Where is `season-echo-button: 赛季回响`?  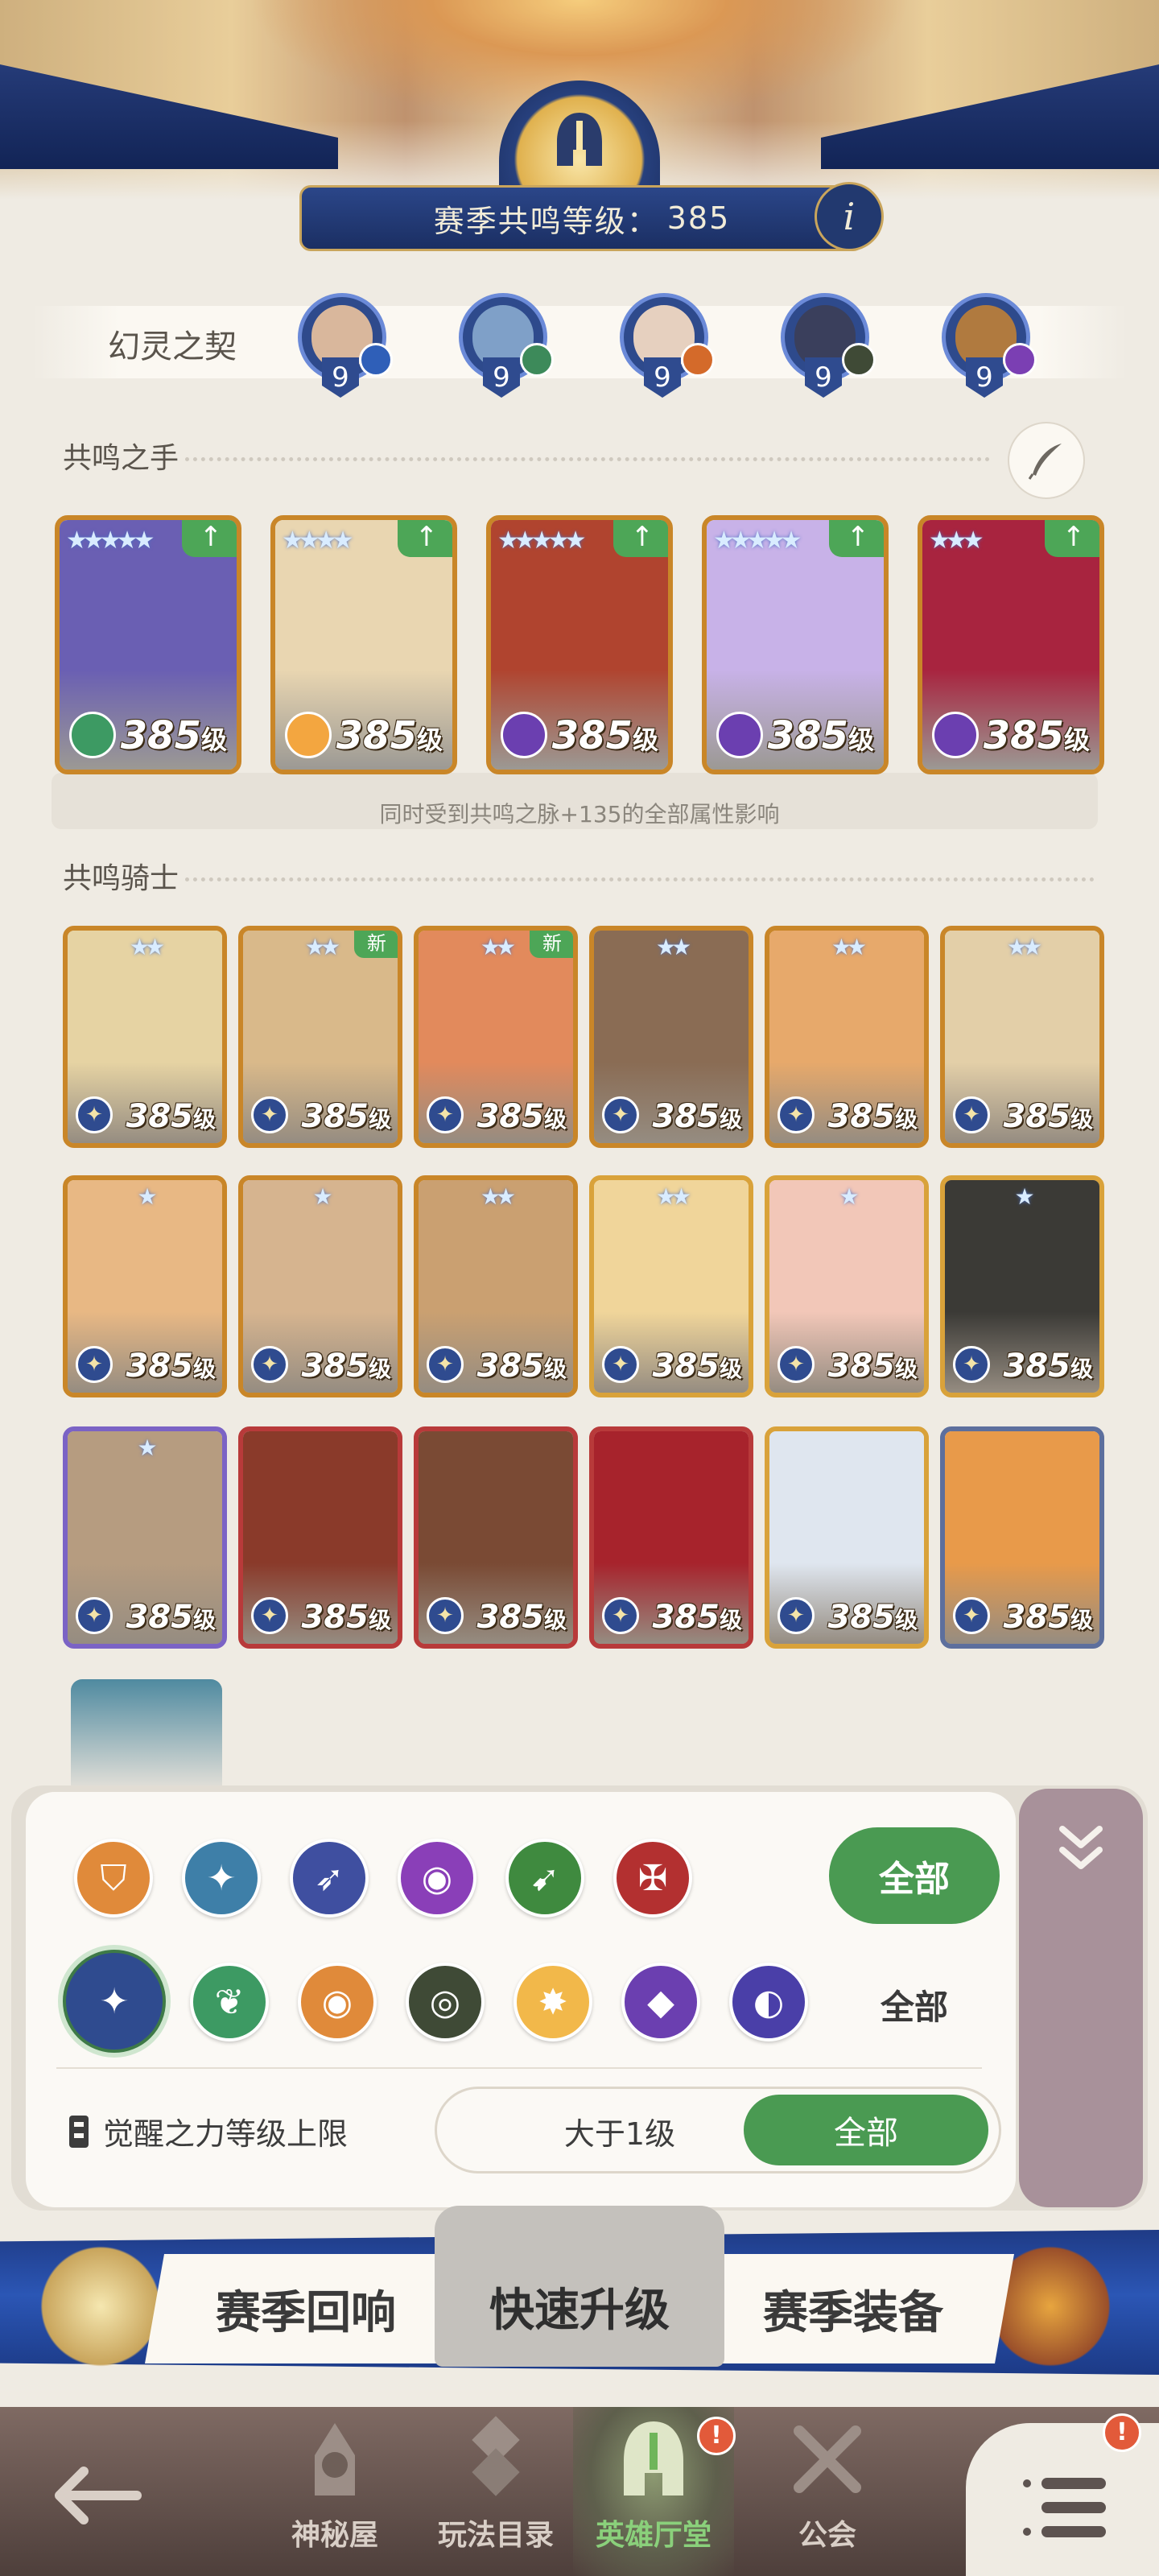
season-echo-button: 赛季回响 is located at coordinates (306, 2308).